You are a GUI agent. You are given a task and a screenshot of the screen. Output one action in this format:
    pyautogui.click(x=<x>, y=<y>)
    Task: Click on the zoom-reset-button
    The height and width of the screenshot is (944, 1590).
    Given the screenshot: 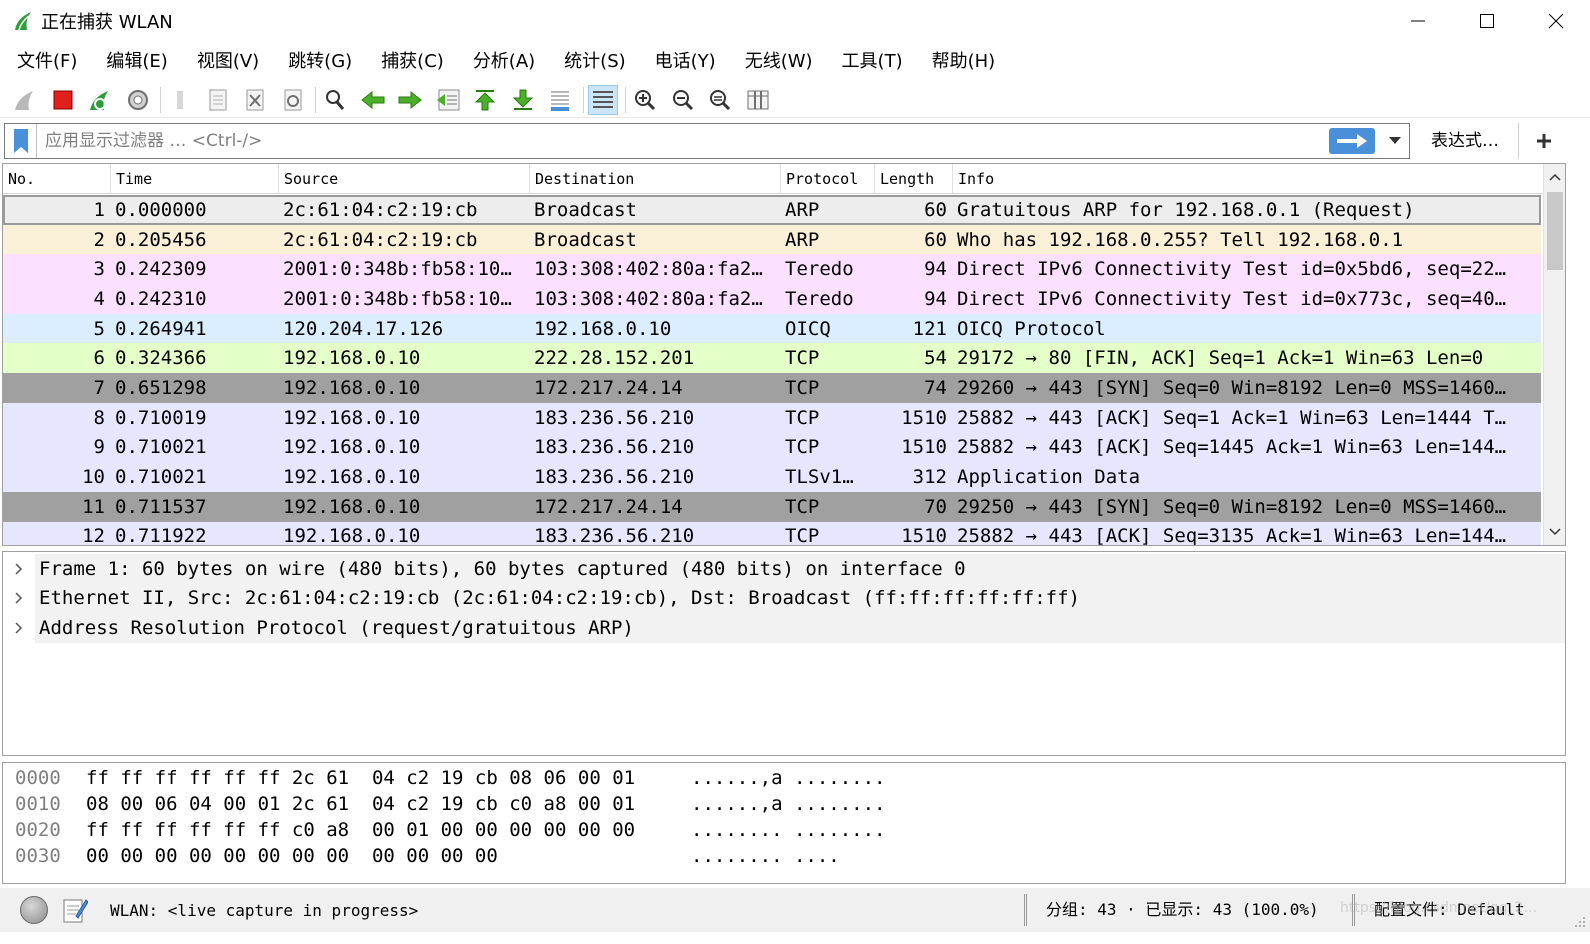 What is the action you would take?
    pyautogui.click(x=720, y=100)
    